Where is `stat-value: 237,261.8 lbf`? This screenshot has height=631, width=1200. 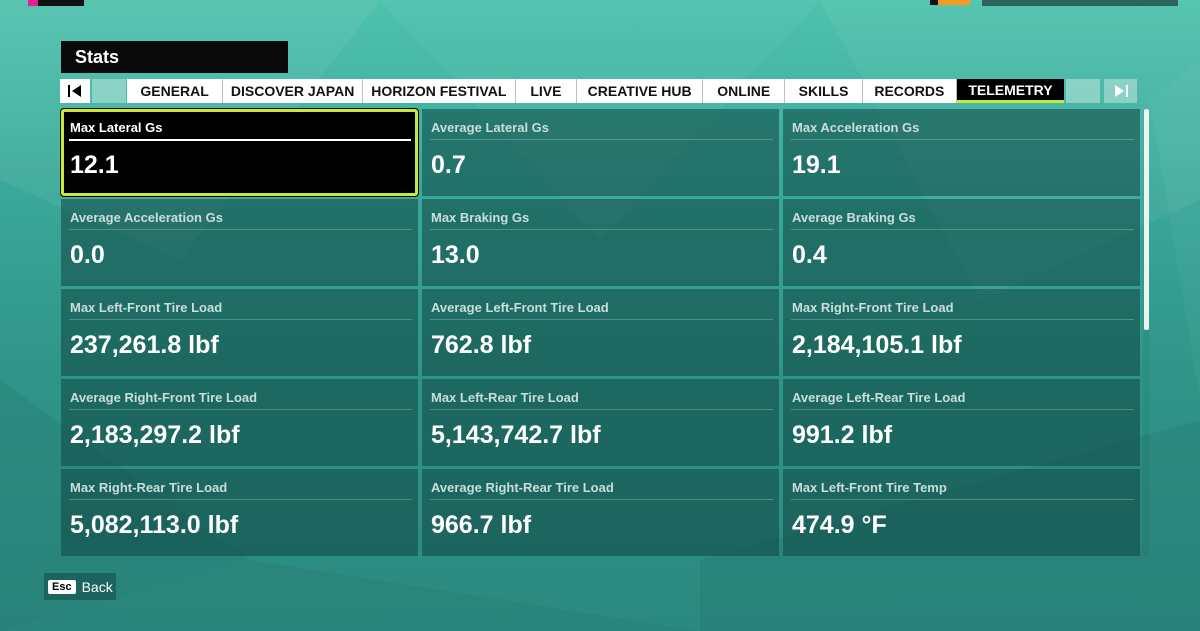 stat-value: 237,261.8 lbf is located at coordinates (144, 345).